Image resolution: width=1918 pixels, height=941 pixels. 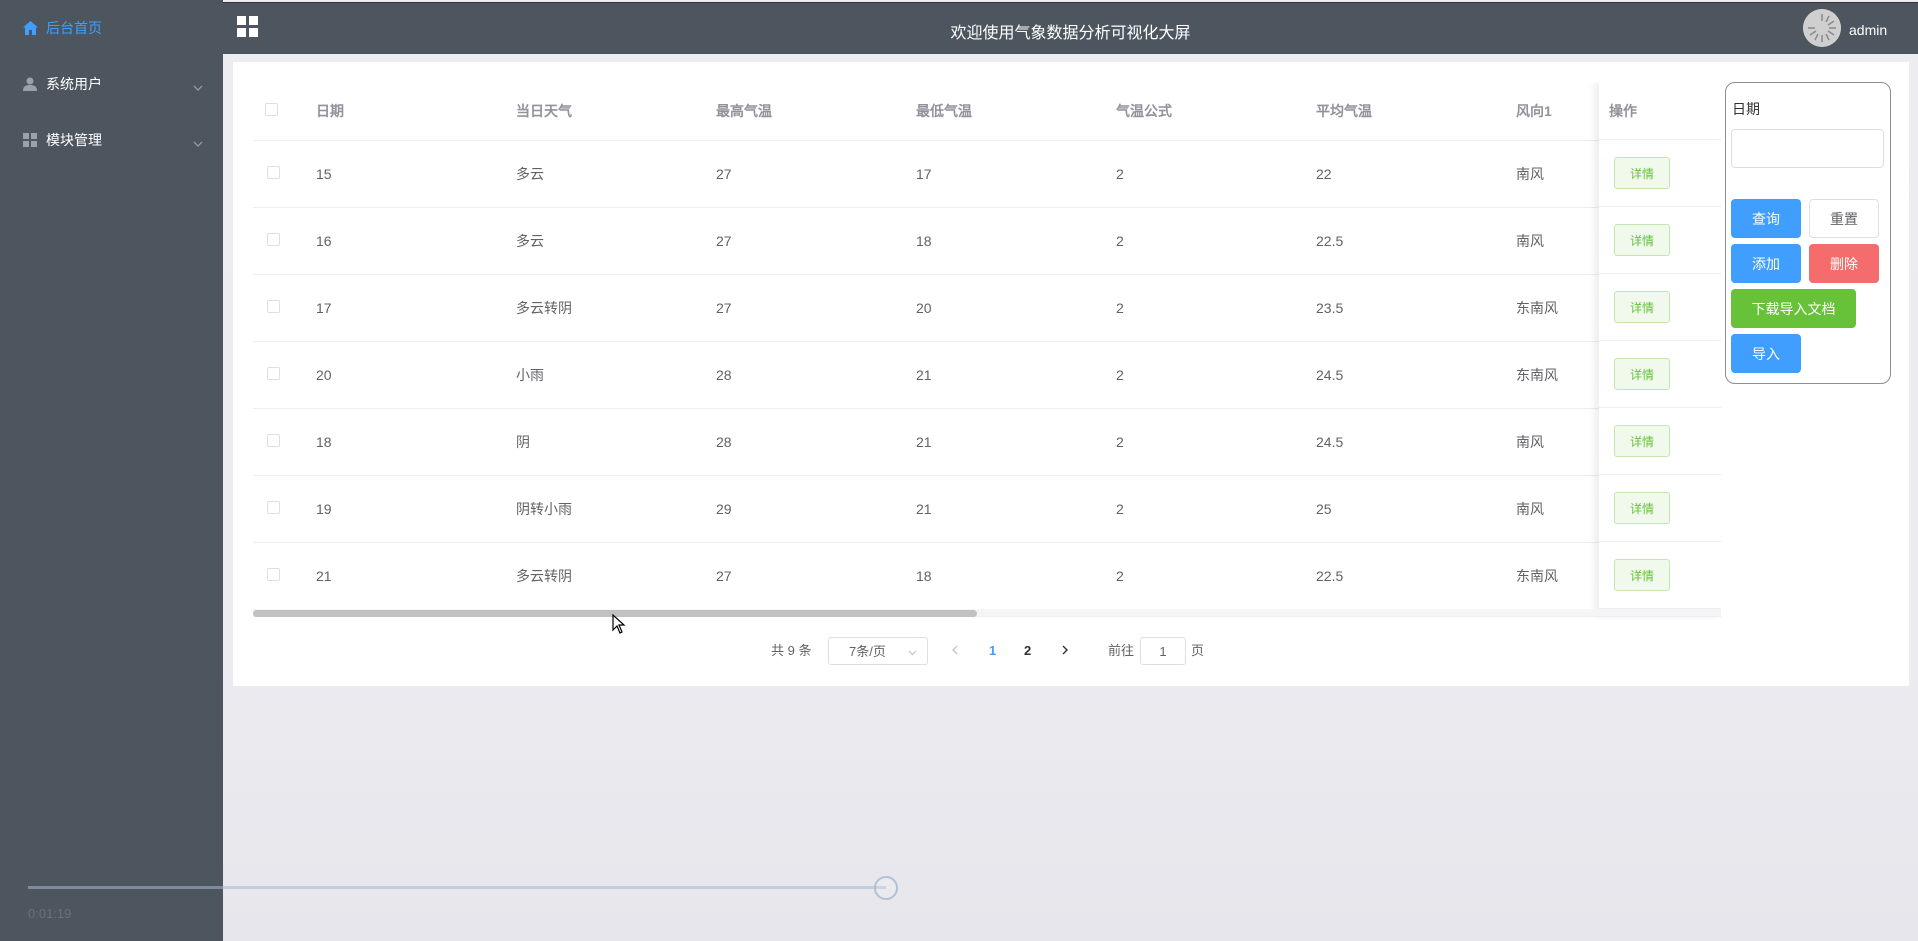 I want to click on video-progress-track, so click(x=457, y=887).